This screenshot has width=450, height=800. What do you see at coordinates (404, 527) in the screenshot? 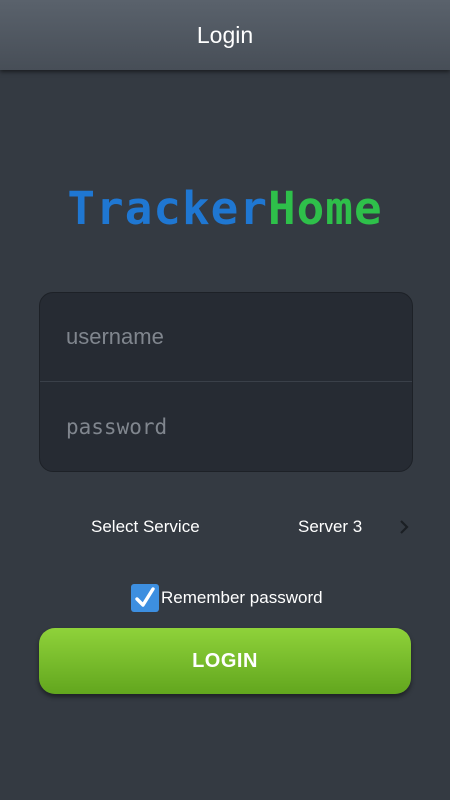
I see `chevron-right-icon` at bounding box center [404, 527].